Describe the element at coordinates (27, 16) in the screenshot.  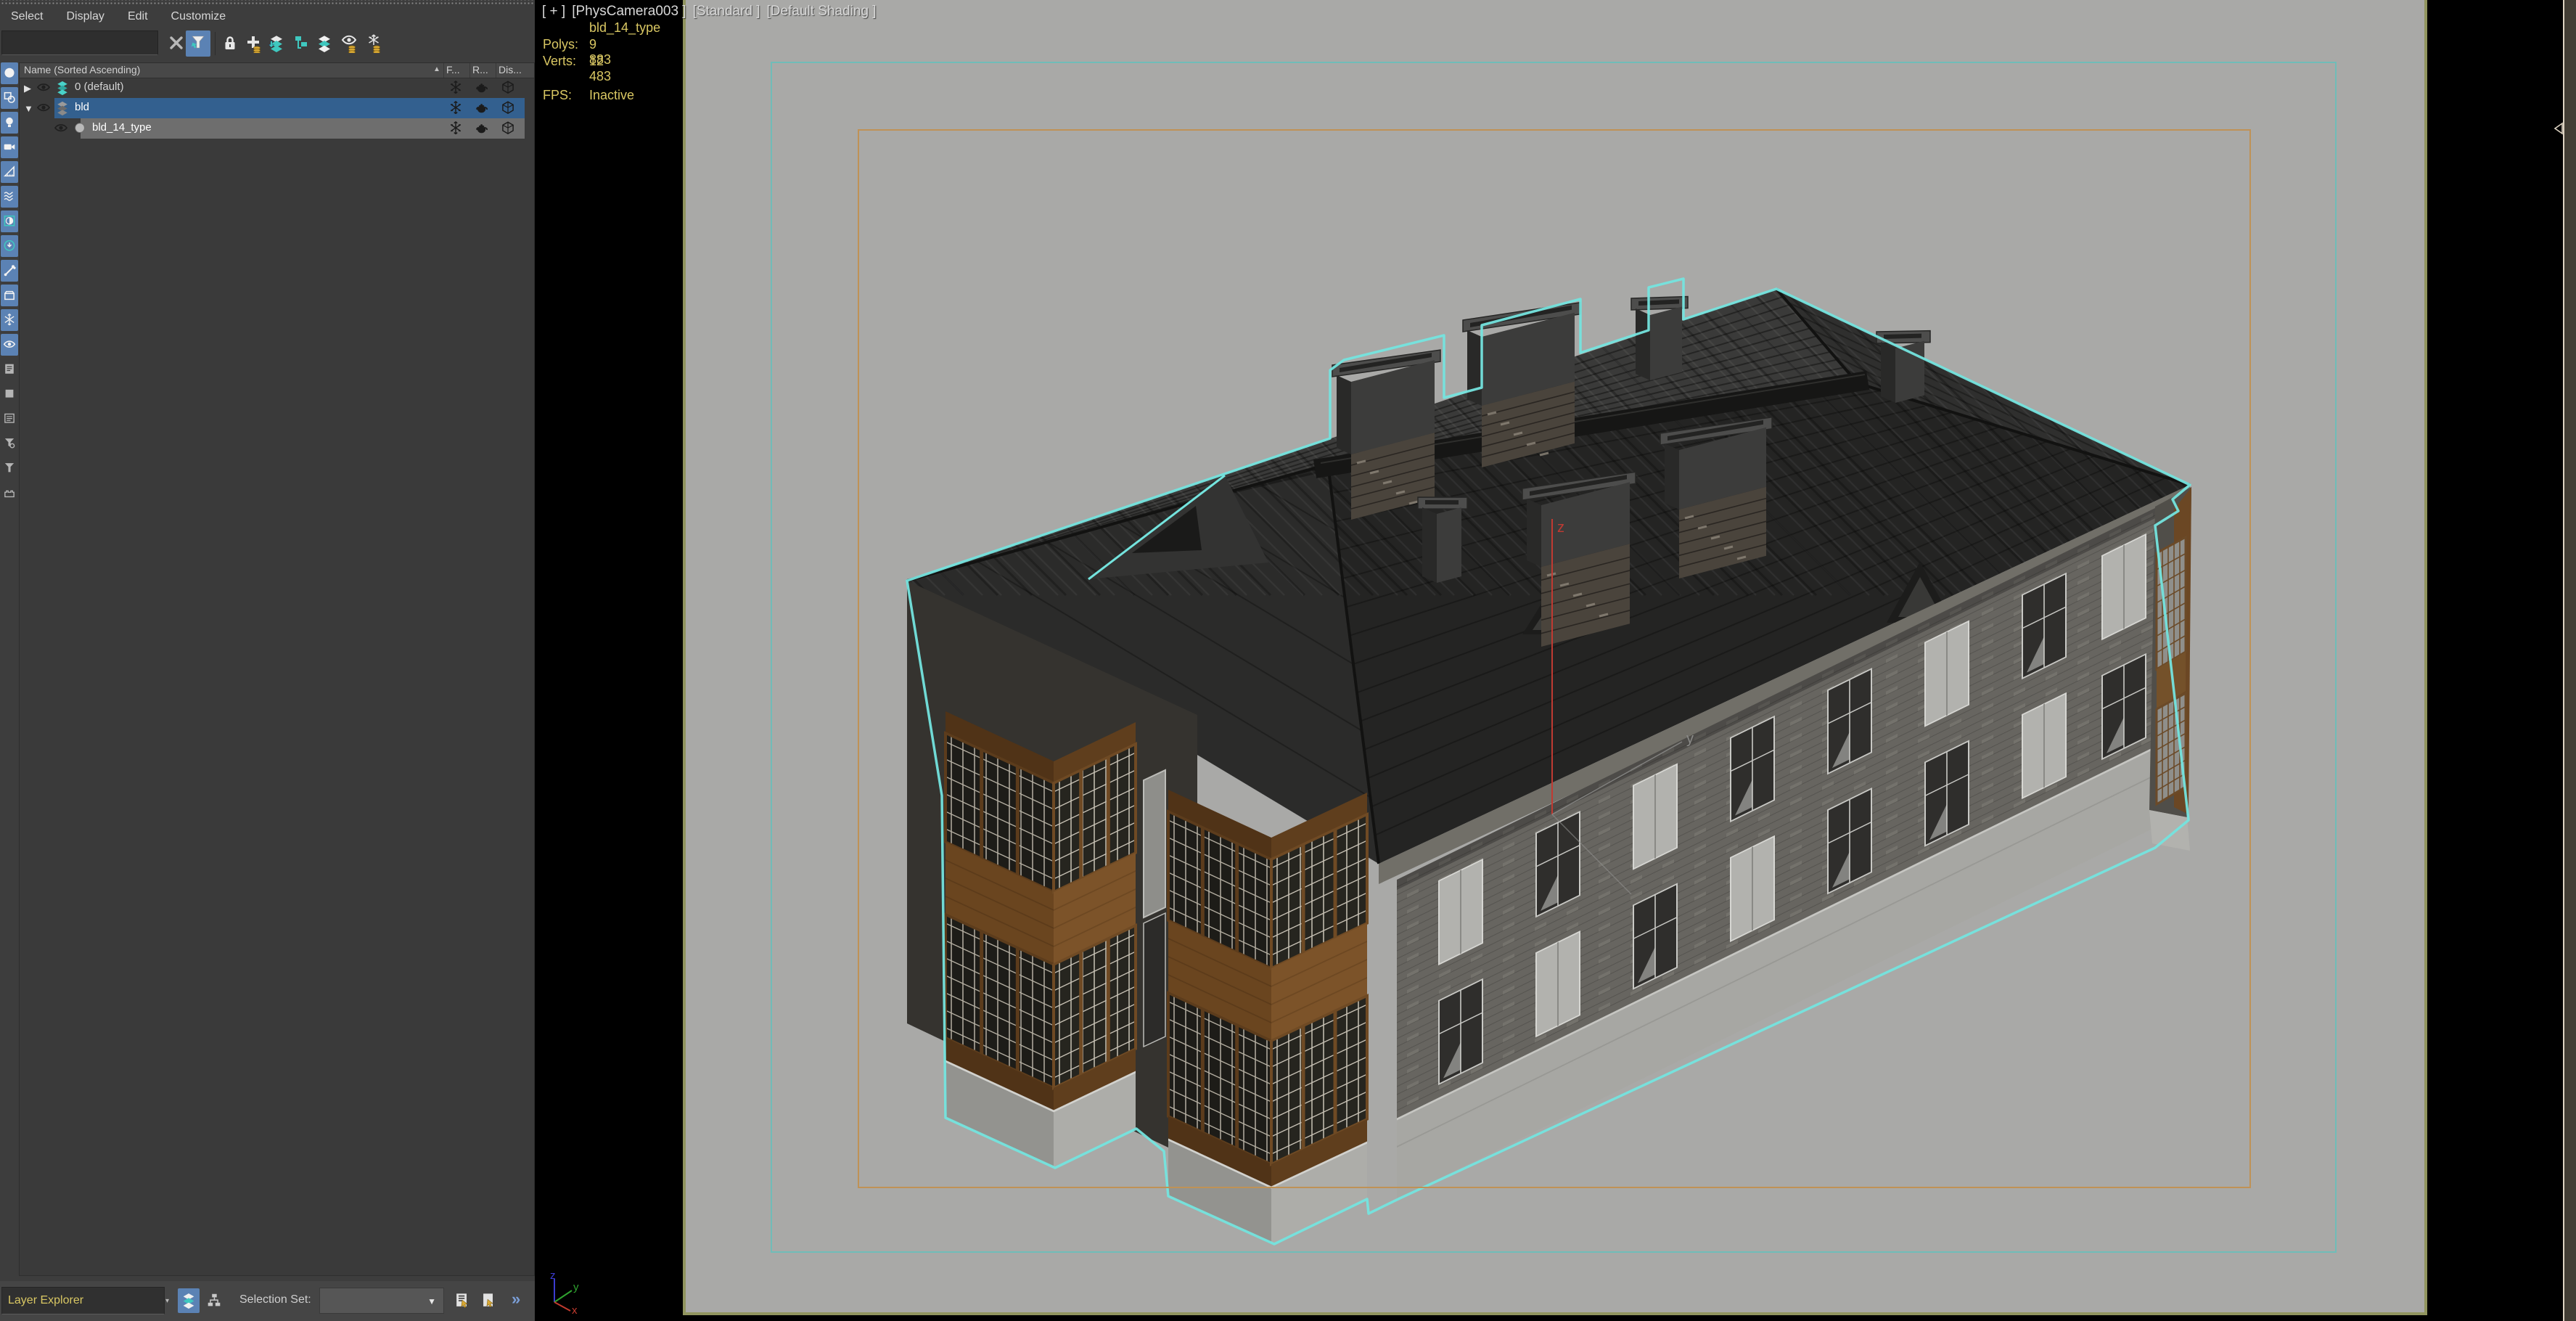
I see `menu-item-select: Select` at that location.